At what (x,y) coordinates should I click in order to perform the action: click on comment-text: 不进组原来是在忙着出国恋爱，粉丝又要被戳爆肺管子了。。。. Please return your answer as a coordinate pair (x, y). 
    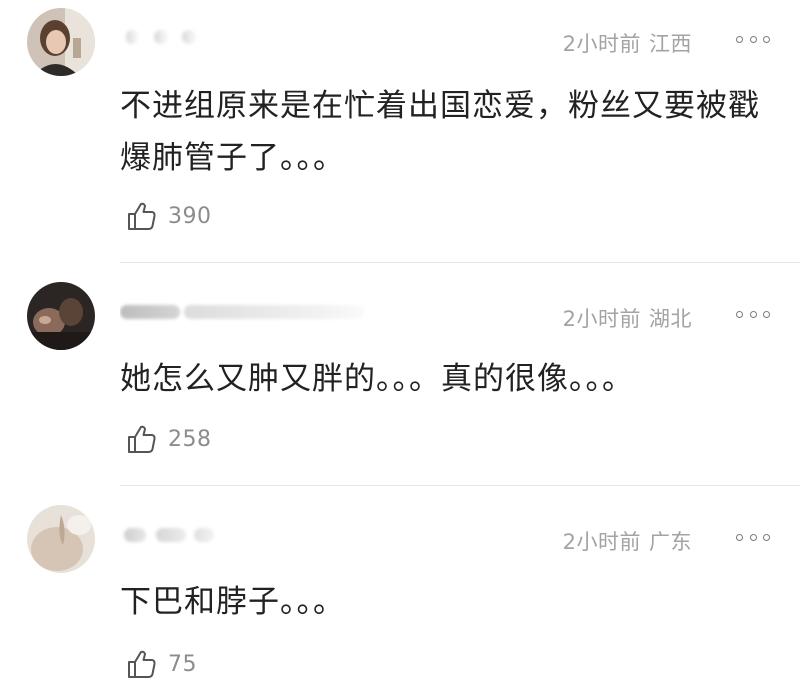
    Looking at the image, I should click on (440, 132).